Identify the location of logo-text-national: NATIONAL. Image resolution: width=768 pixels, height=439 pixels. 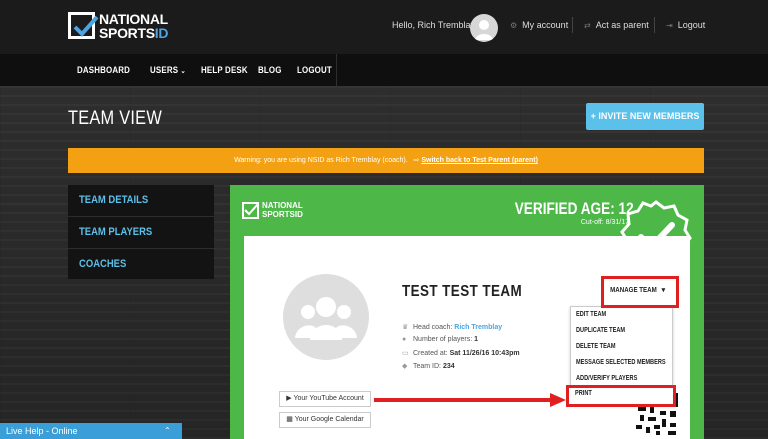
(133, 19).